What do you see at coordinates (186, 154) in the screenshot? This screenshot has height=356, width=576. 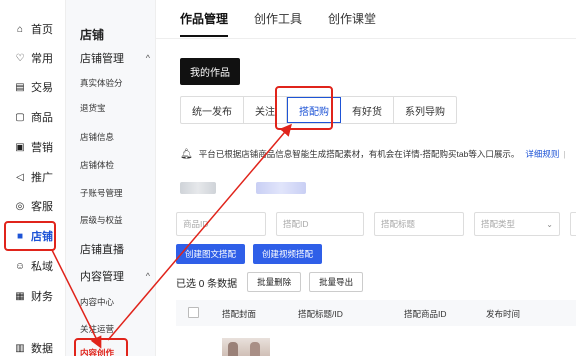 I see `bell-icon: 🔔︎` at bounding box center [186, 154].